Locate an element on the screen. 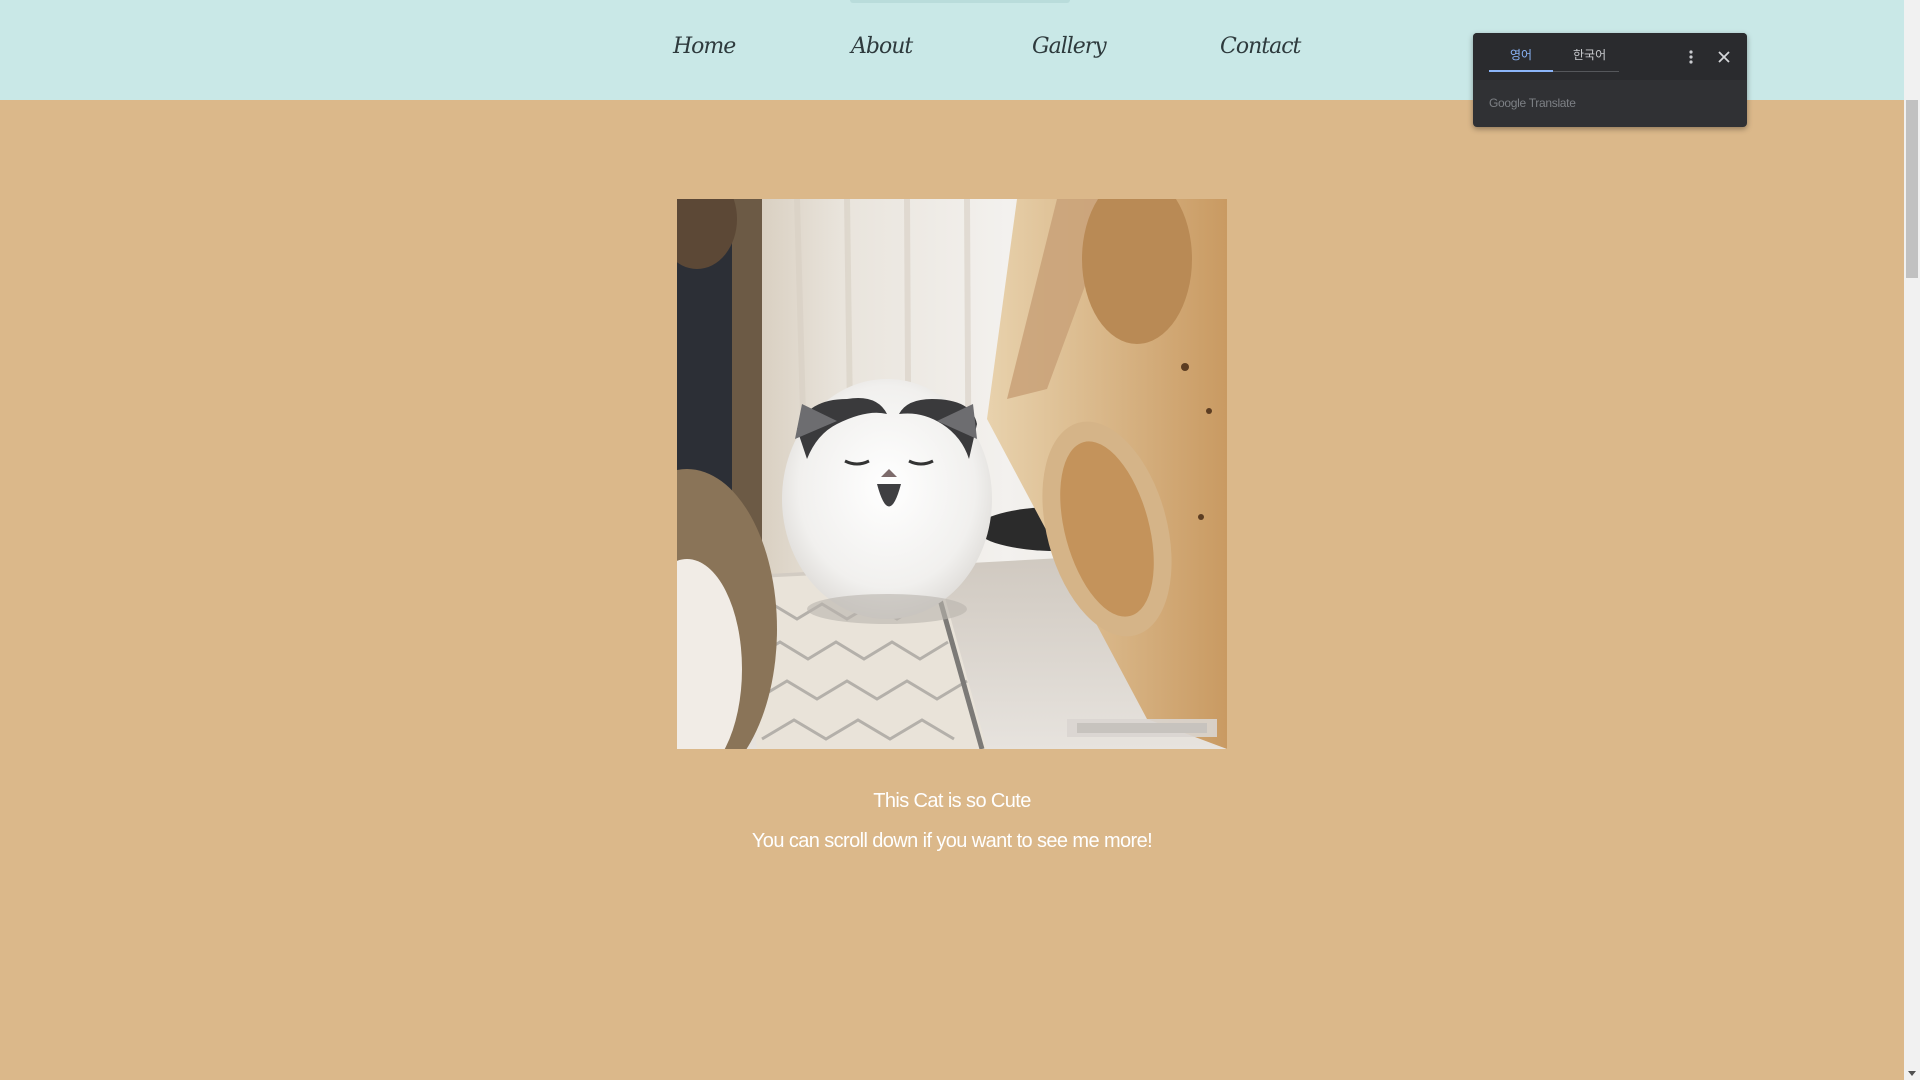  close-icon is located at coordinates (1724, 57).